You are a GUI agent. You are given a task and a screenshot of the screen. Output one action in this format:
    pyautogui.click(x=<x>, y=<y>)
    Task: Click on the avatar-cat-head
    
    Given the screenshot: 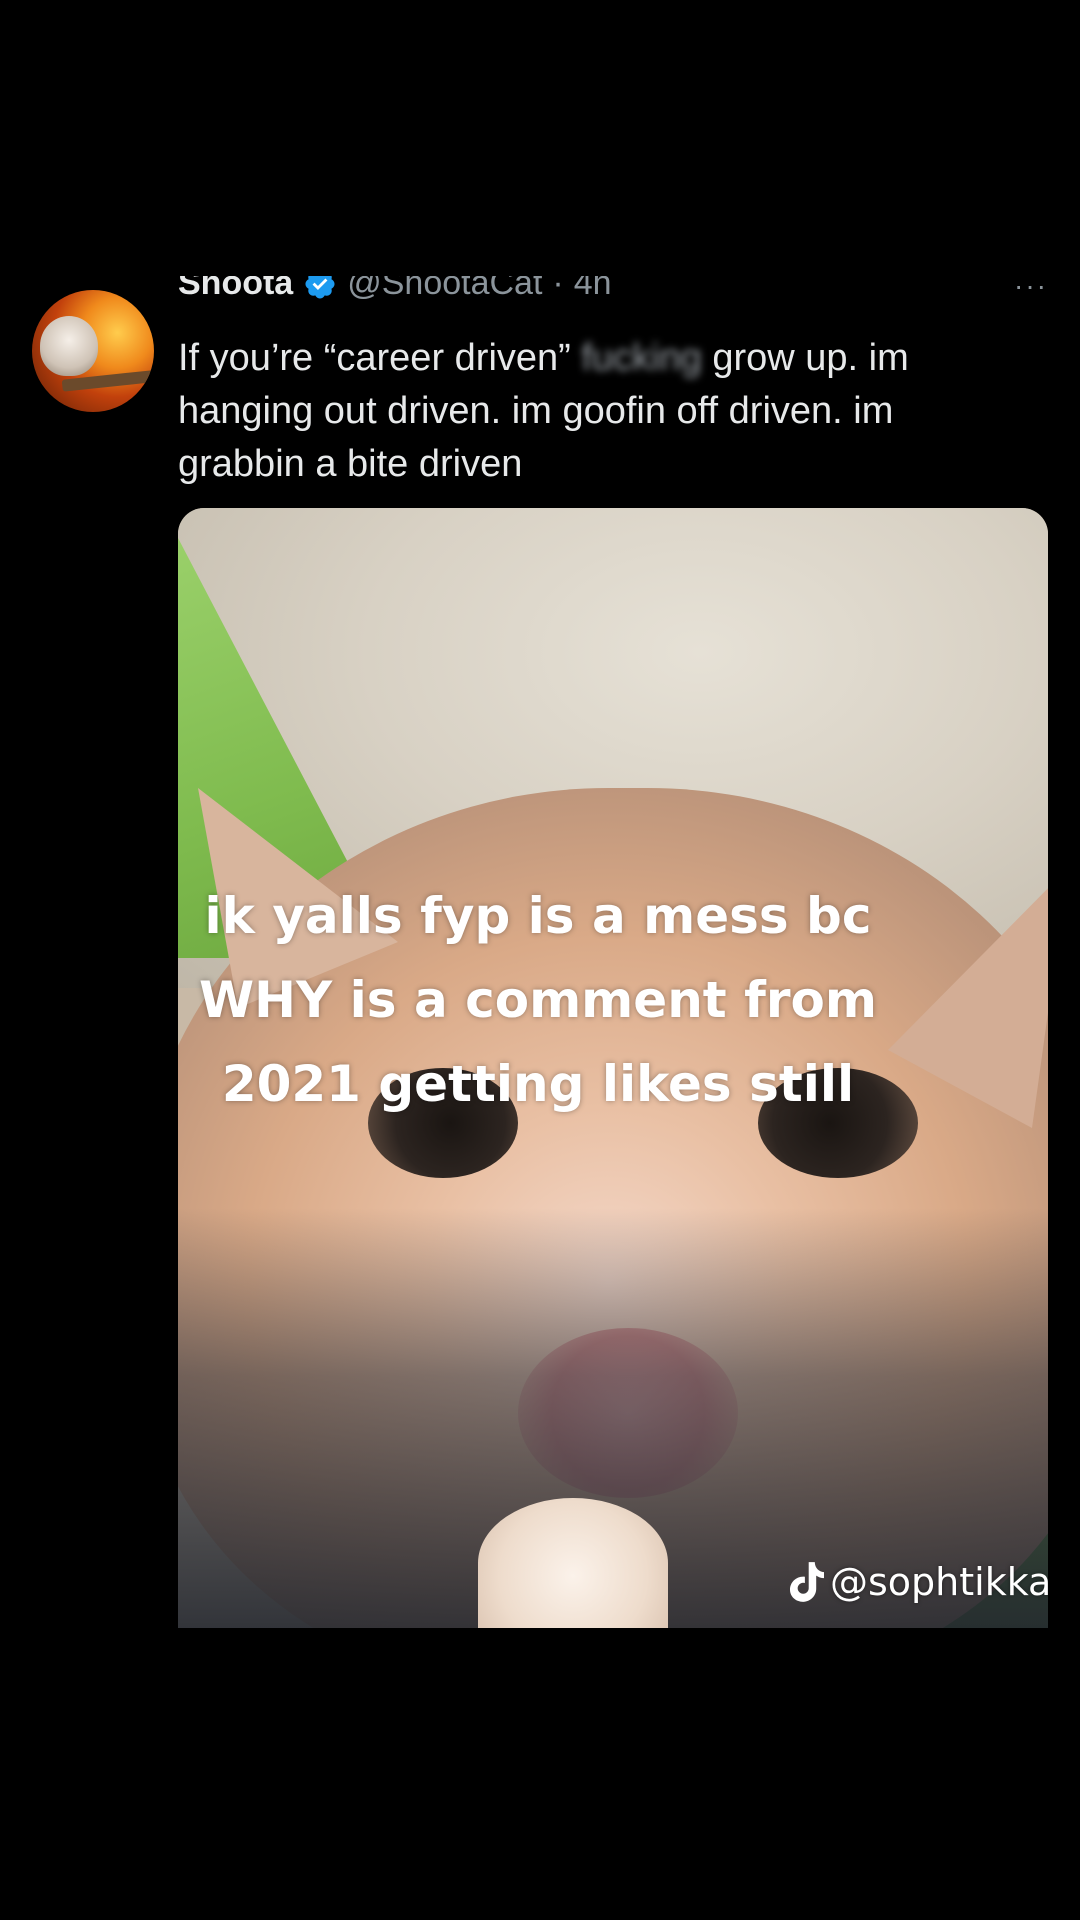 What is the action you would take?
    pyautogui.click(x=69, y=346)
    